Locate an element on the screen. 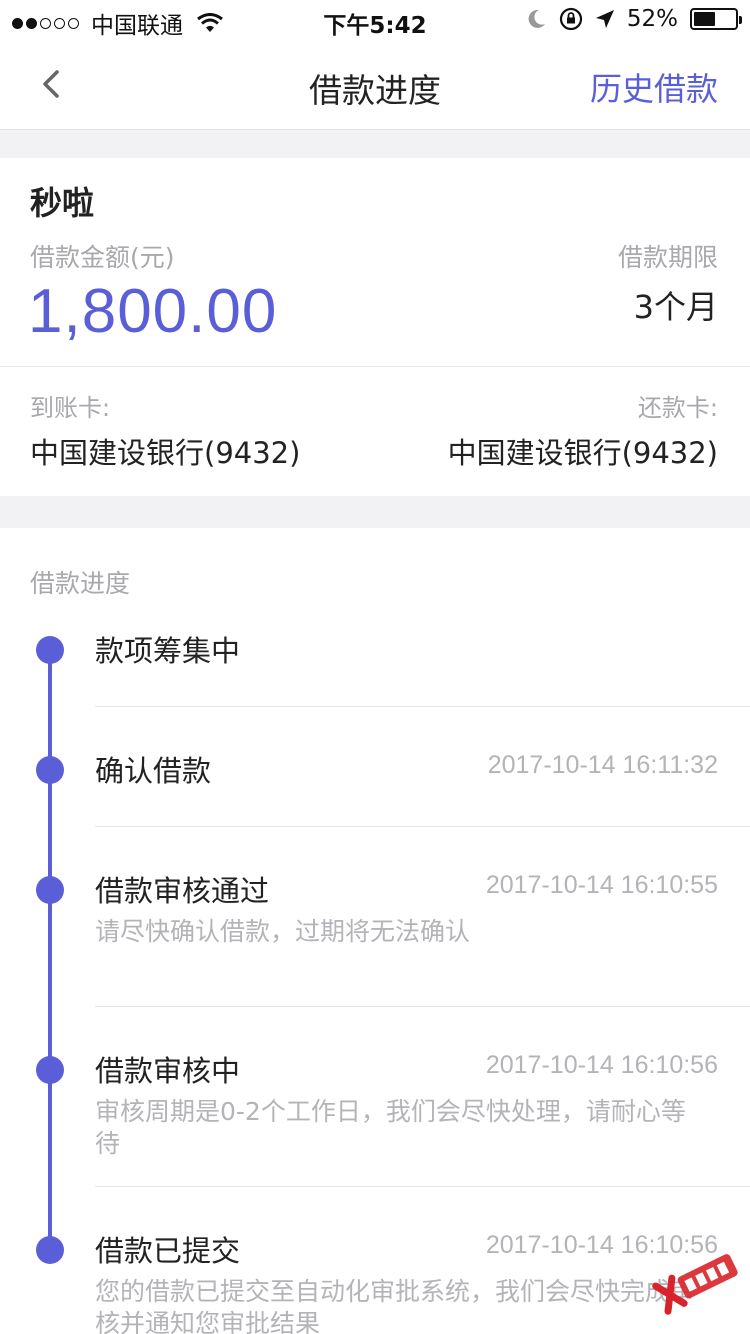 This screenshot has height=1334, width=750. location-icon is located at coordinates (604, 19).